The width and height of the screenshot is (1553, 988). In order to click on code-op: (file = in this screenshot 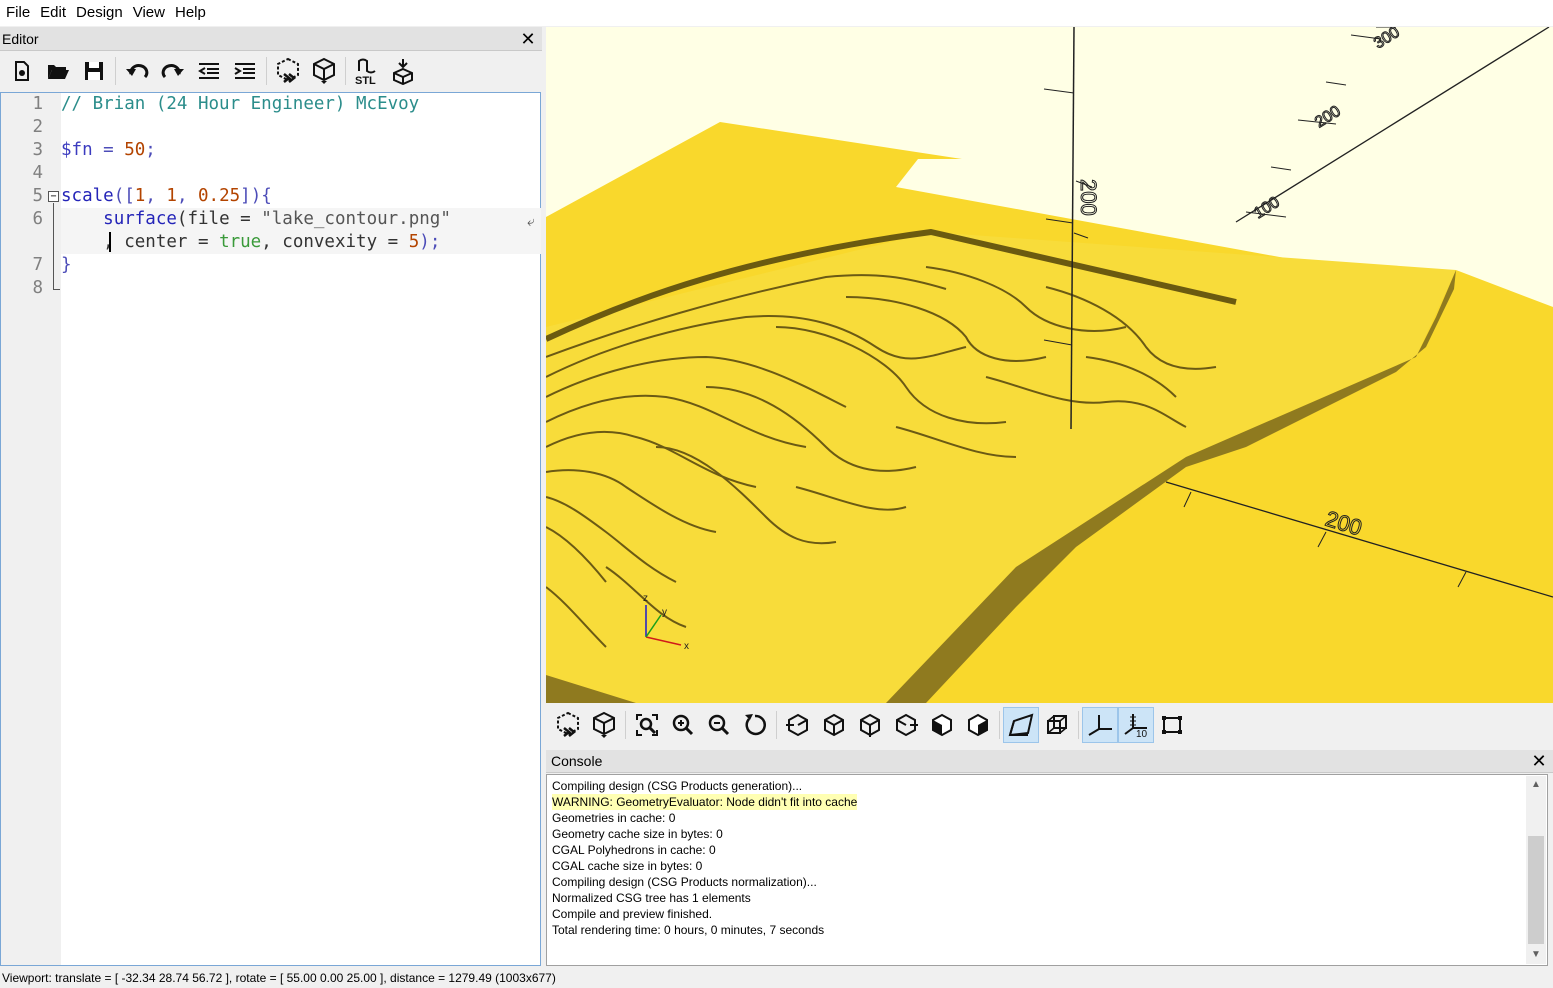, I will do `click(219, 219)`.